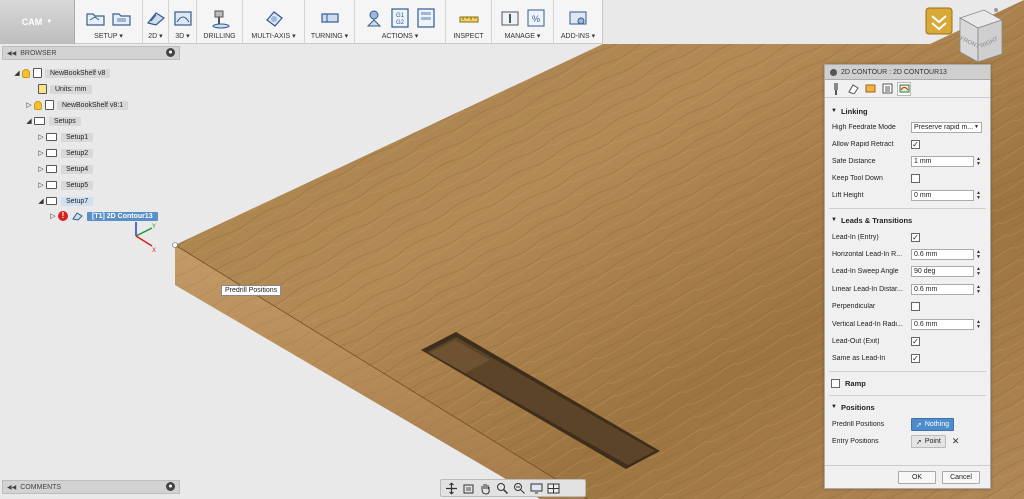 The height and width of the screenshot is (499, 1024). What do you see at coordinates (156, 18) in the screenshot?
I see `2d-contour-icon` at bounding box center [156, 18].